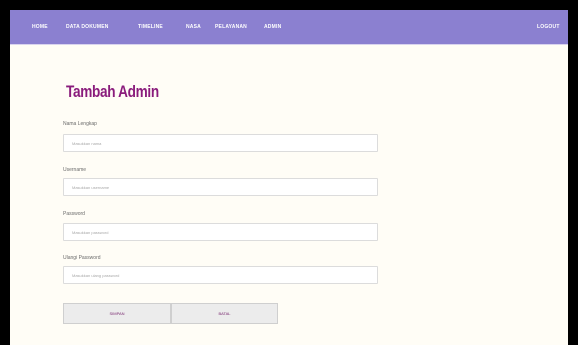 Image resolution: width=578 pixels, height=345 pixels. I want to click on nav-data-dokumen: DATA DOKUMEN, so click(87, 27).